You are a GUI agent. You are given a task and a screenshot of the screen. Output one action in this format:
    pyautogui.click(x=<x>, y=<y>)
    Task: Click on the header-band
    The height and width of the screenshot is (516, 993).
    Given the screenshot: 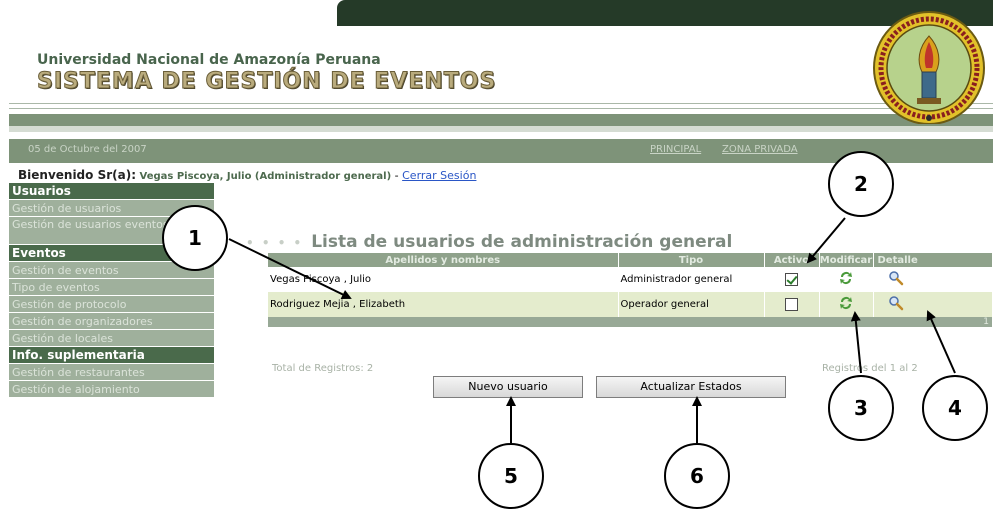 What is the action you would take?
    pyautogui.click(x=501, y=120)
    